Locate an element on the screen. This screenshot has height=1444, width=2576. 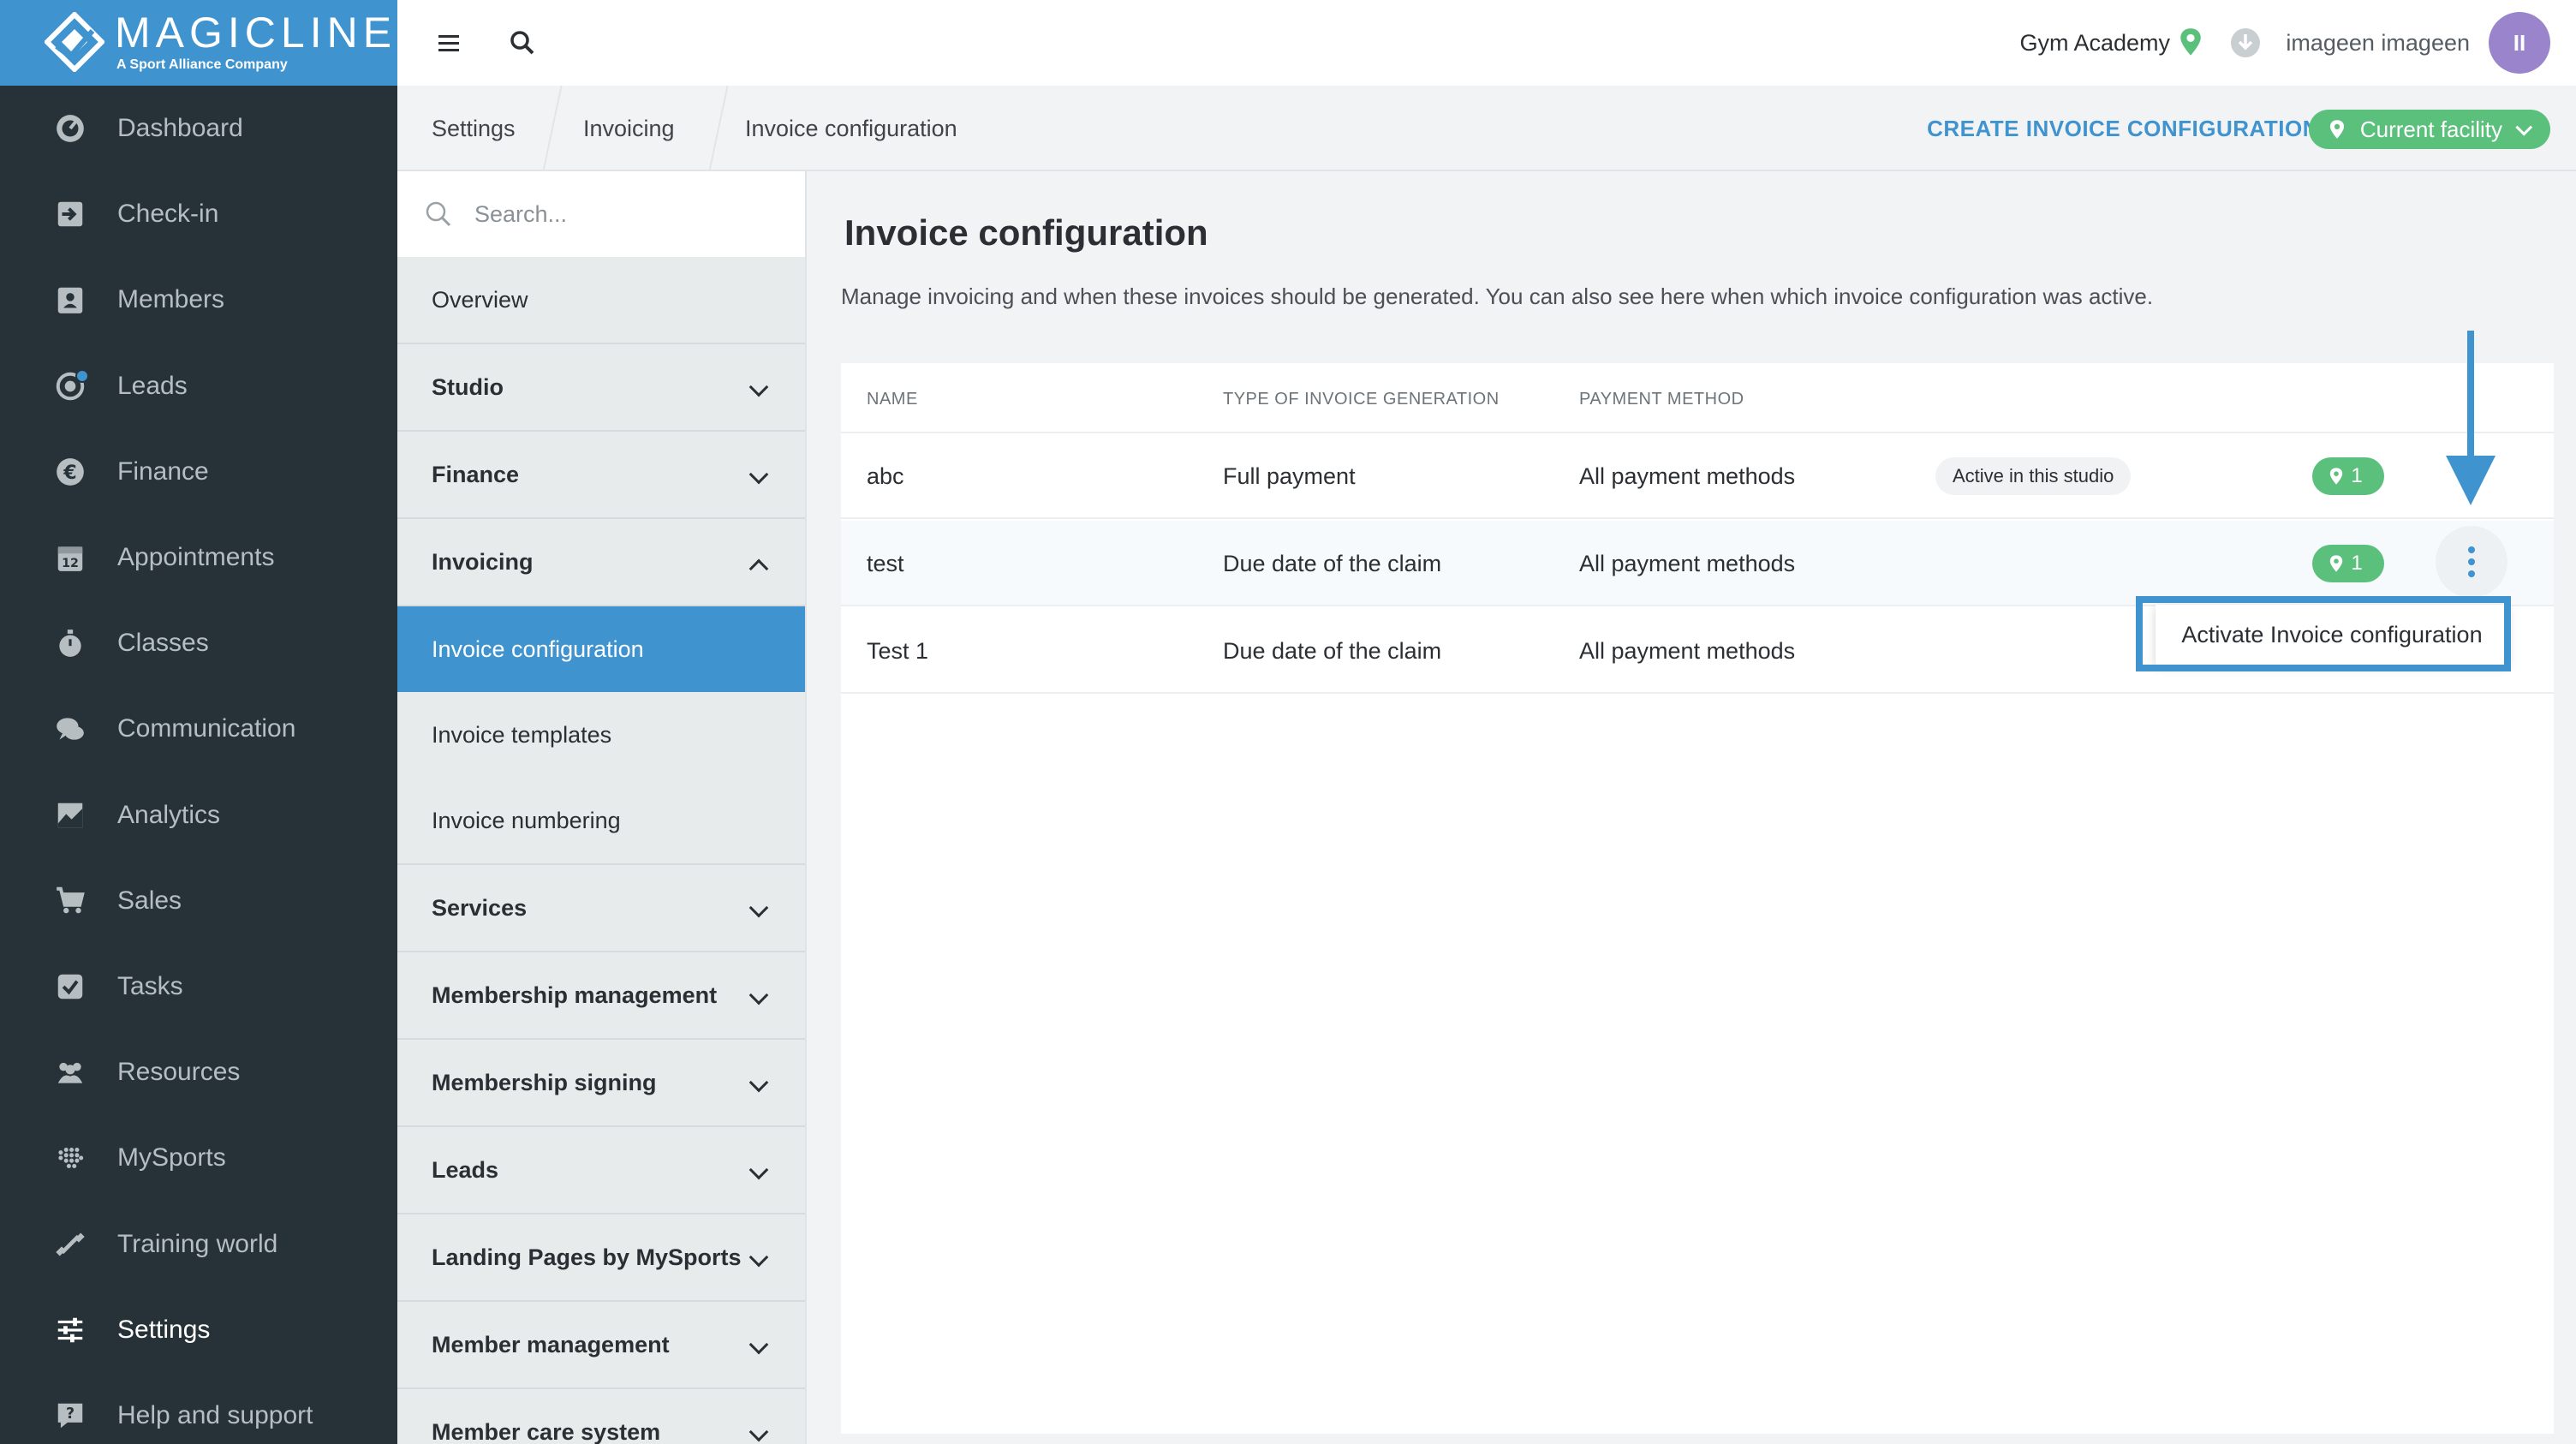
menu-item-invoice-configuration: Invoice configuration is located at coordinates (601, 649).